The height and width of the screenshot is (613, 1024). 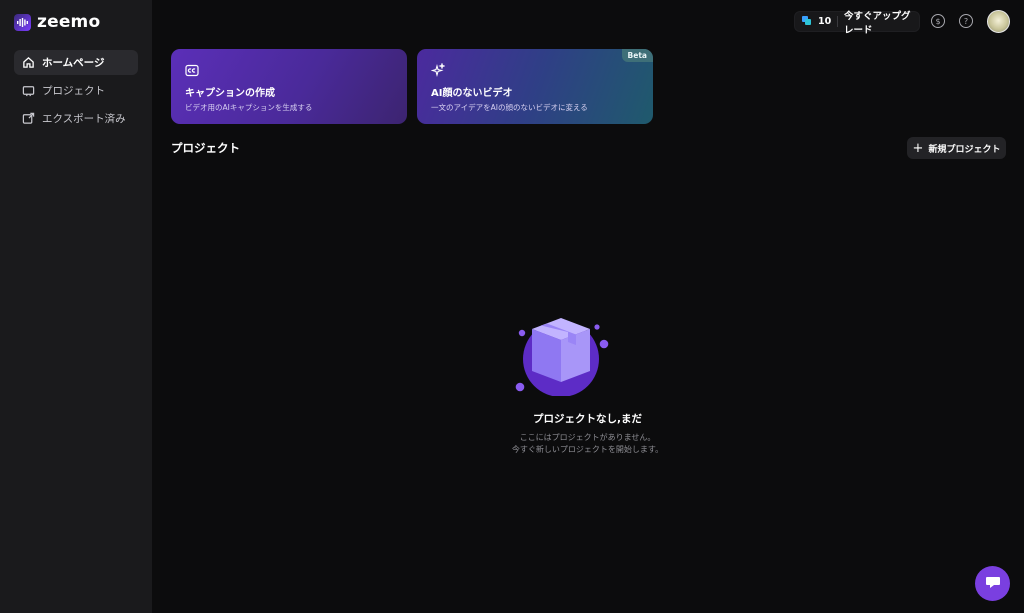 I want to click on sidebar-item-home: ホームページ, so click(x=76, y=62).